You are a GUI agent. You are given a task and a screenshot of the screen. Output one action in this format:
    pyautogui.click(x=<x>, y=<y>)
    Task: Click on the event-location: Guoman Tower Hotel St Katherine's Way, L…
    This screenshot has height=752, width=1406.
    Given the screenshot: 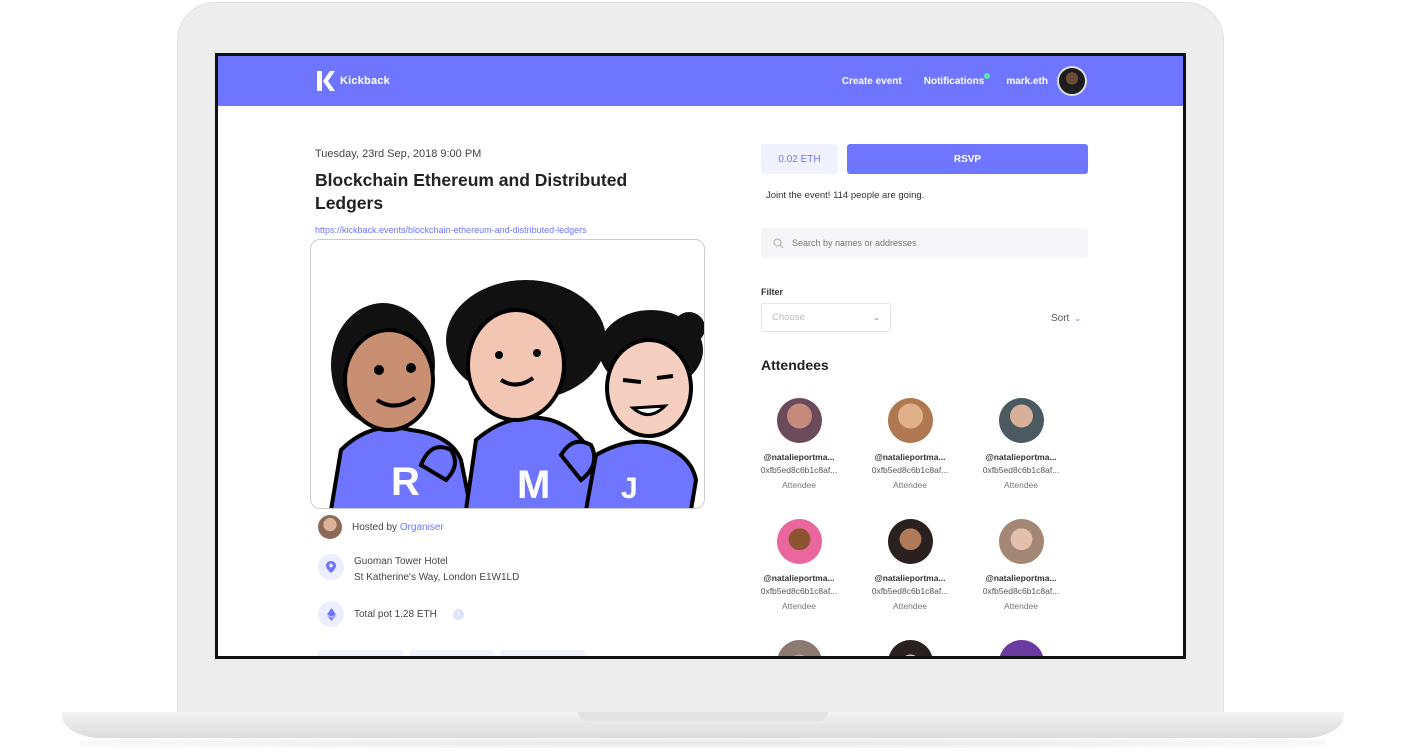 What is the action you would take?
    pyautogui.click(x=418, y=570)
    